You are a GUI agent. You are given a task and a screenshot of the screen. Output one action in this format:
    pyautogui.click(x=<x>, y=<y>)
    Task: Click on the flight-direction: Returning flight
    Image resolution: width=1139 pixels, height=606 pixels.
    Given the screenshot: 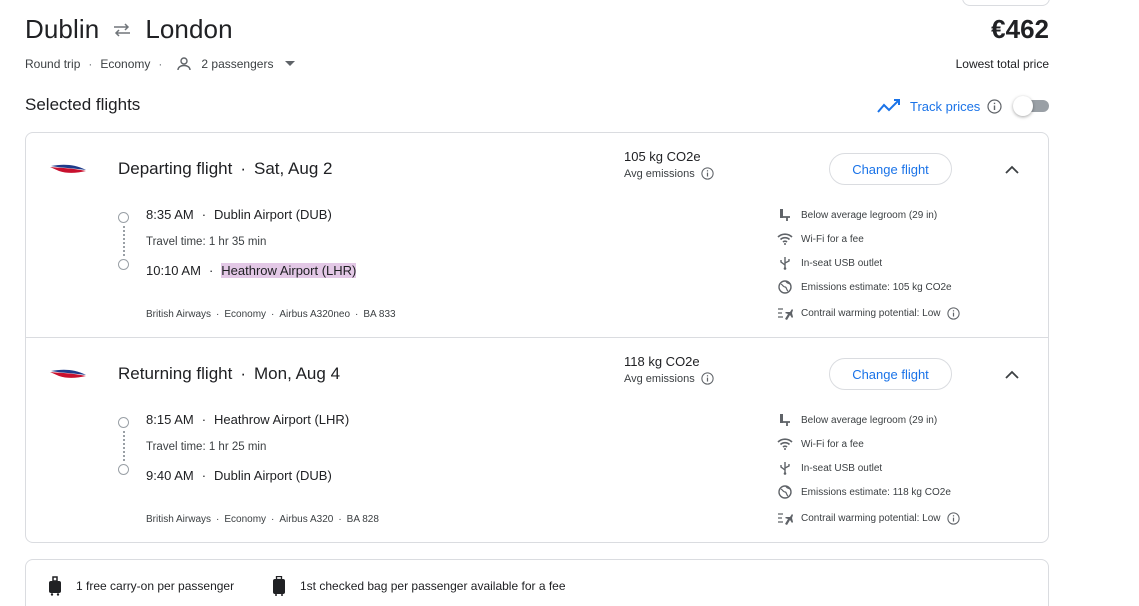 What is the action you would take?
    pyautogui.click(x=175, y=373)
    